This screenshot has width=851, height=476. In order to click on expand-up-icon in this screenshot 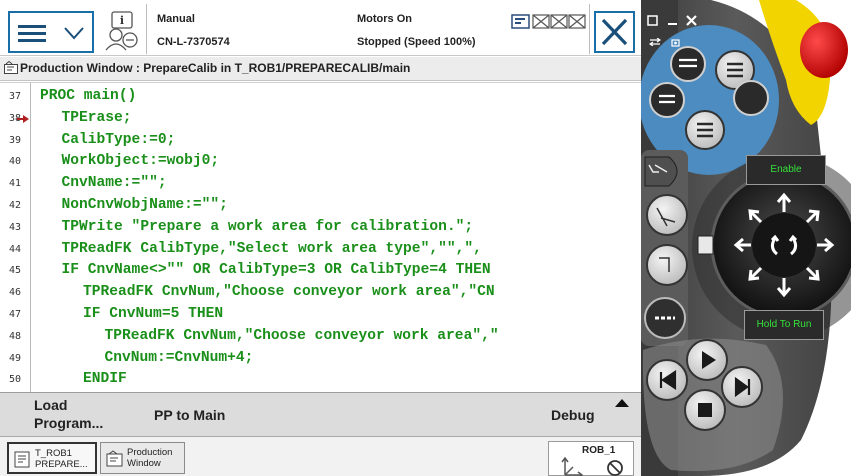, I will do `click(622, 403)`.